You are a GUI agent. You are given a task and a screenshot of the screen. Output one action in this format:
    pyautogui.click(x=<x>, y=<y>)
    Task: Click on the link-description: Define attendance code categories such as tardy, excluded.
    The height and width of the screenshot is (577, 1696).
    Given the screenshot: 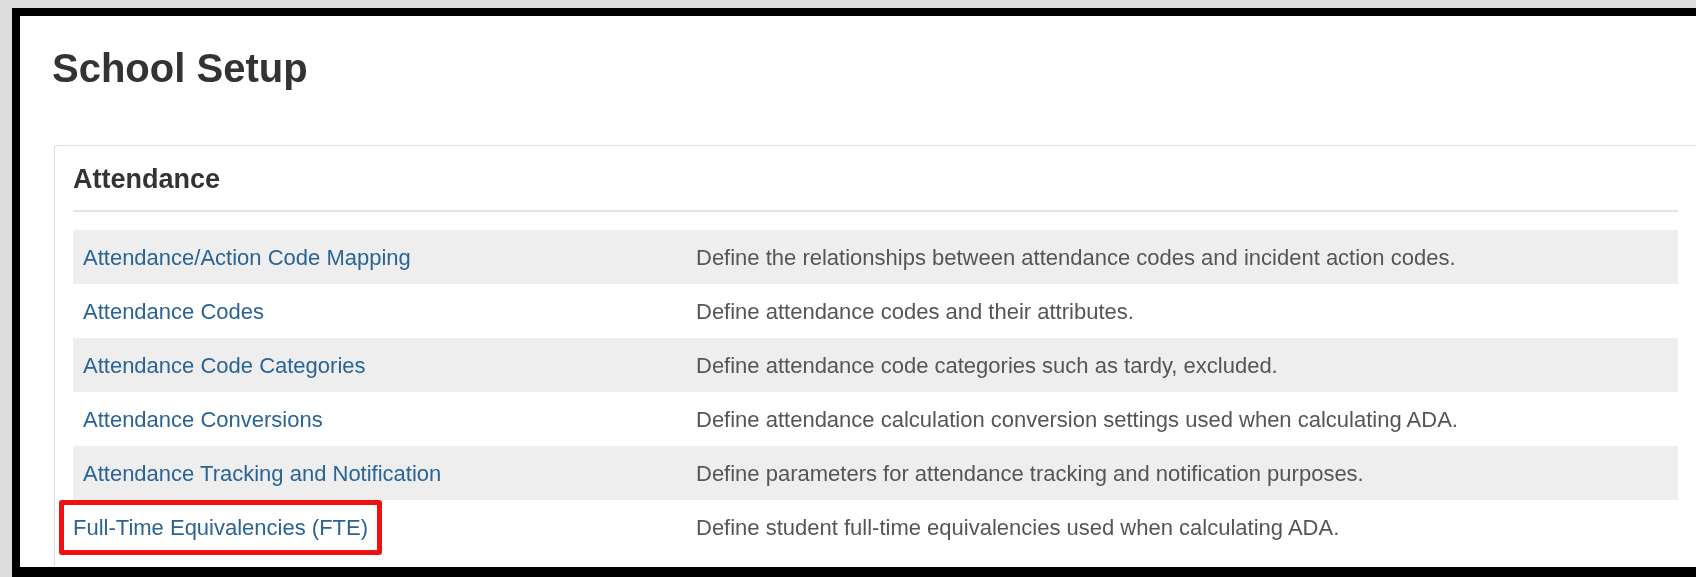 What is the action you would take?
    pyautogui.click(x=987, y=365)
    